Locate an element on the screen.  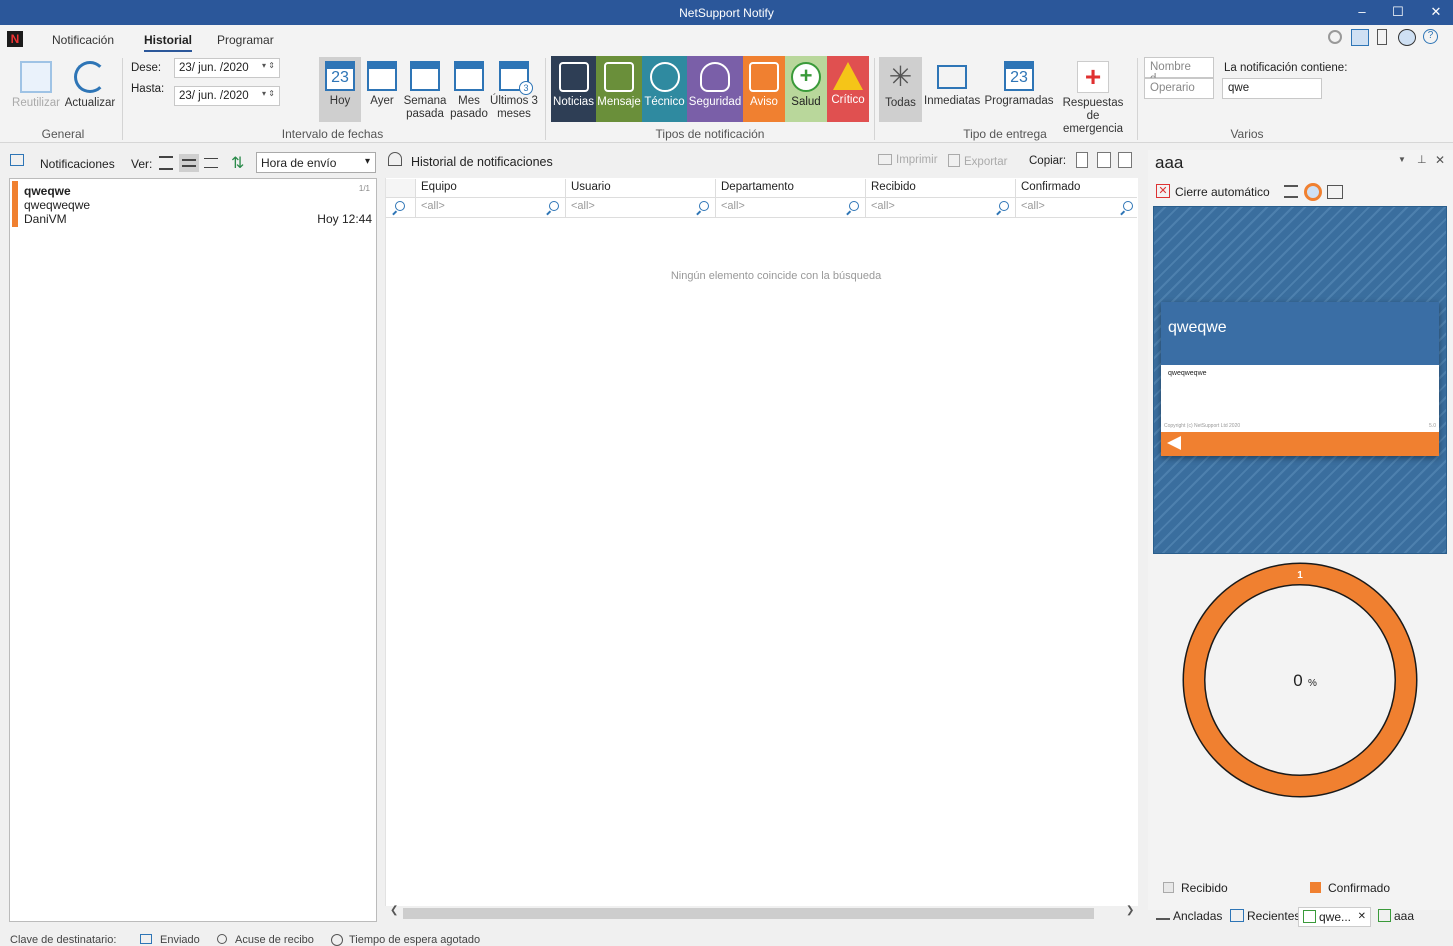
grid-view-icon is located at coordinates (1335, 192).